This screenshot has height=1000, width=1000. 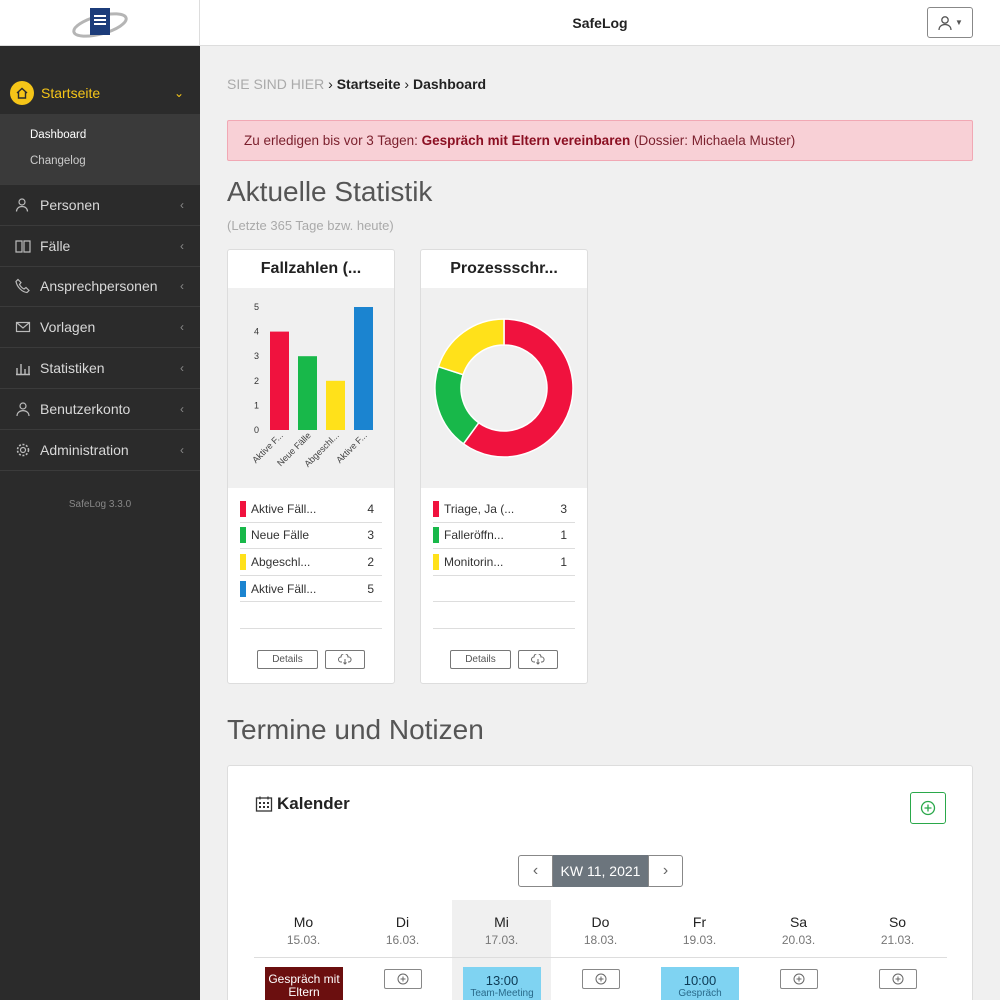 I want to click on user-menu-button: ▼, so click(x=950, y=22).